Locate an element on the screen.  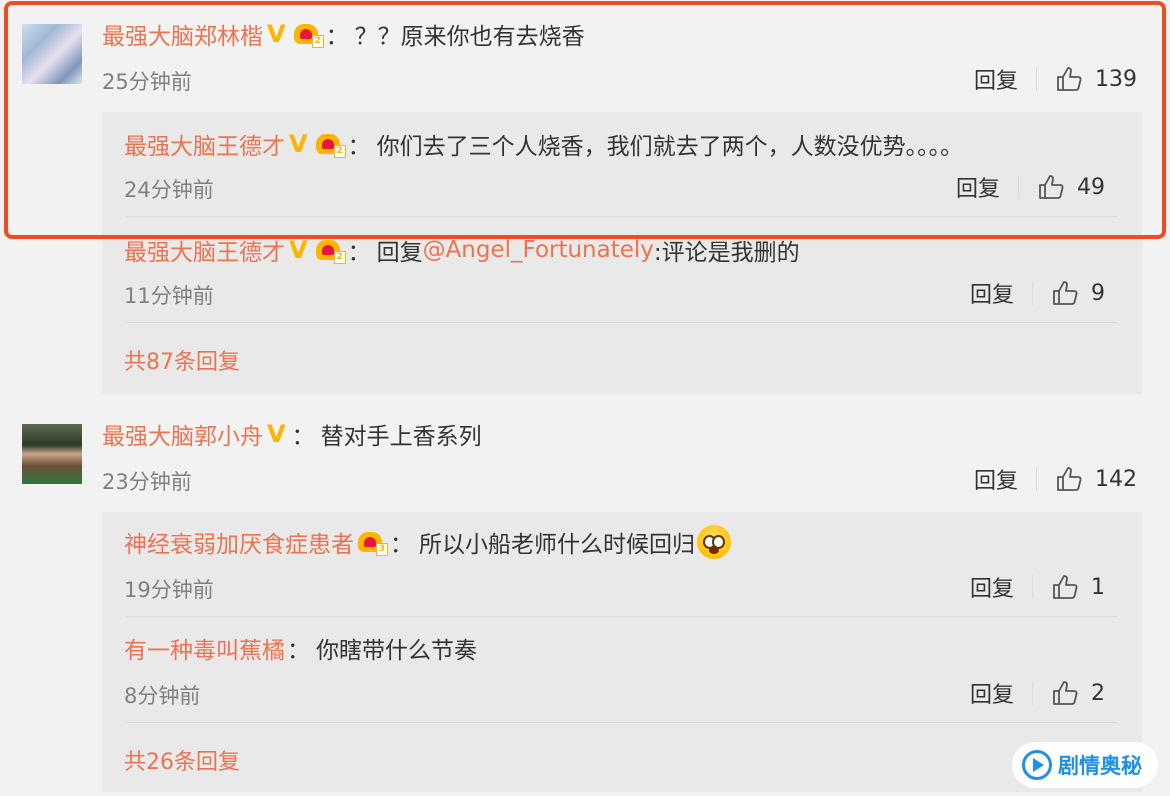
like-count: 1 is located at coordinates (1098, 587).